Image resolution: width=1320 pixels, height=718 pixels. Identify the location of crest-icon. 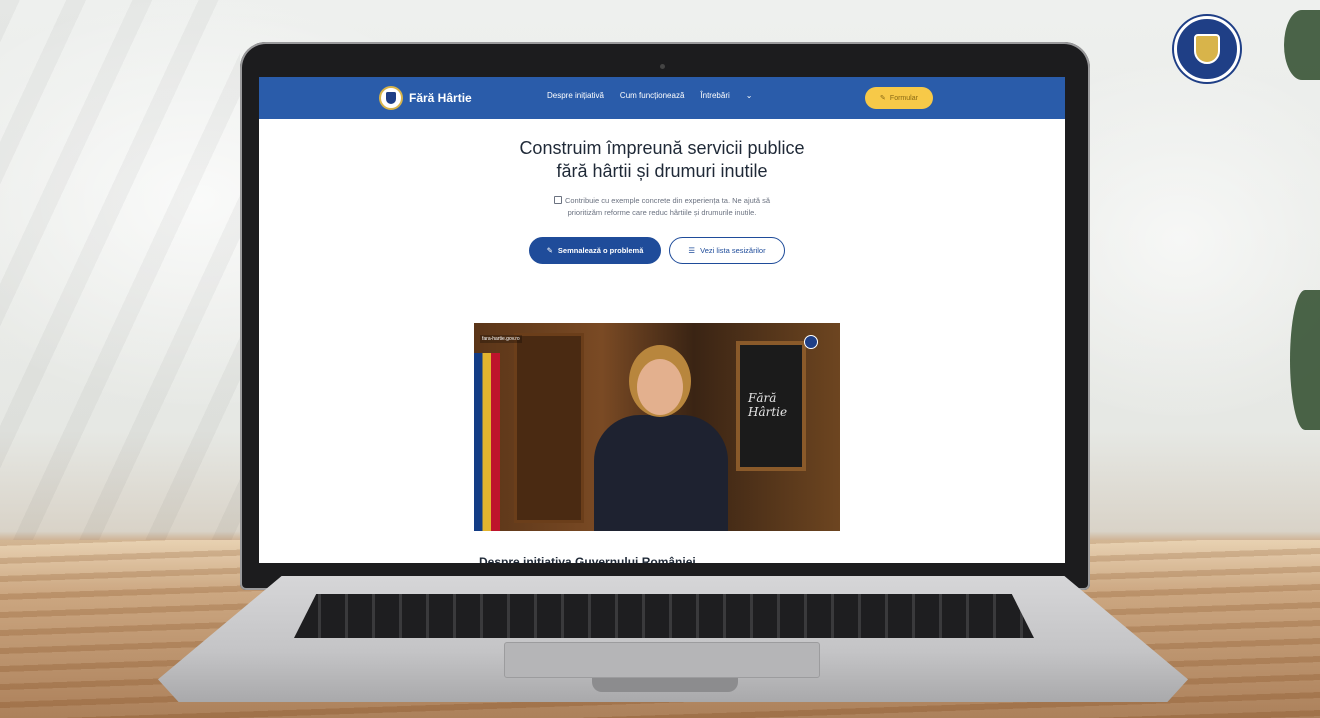
(1207, 49).